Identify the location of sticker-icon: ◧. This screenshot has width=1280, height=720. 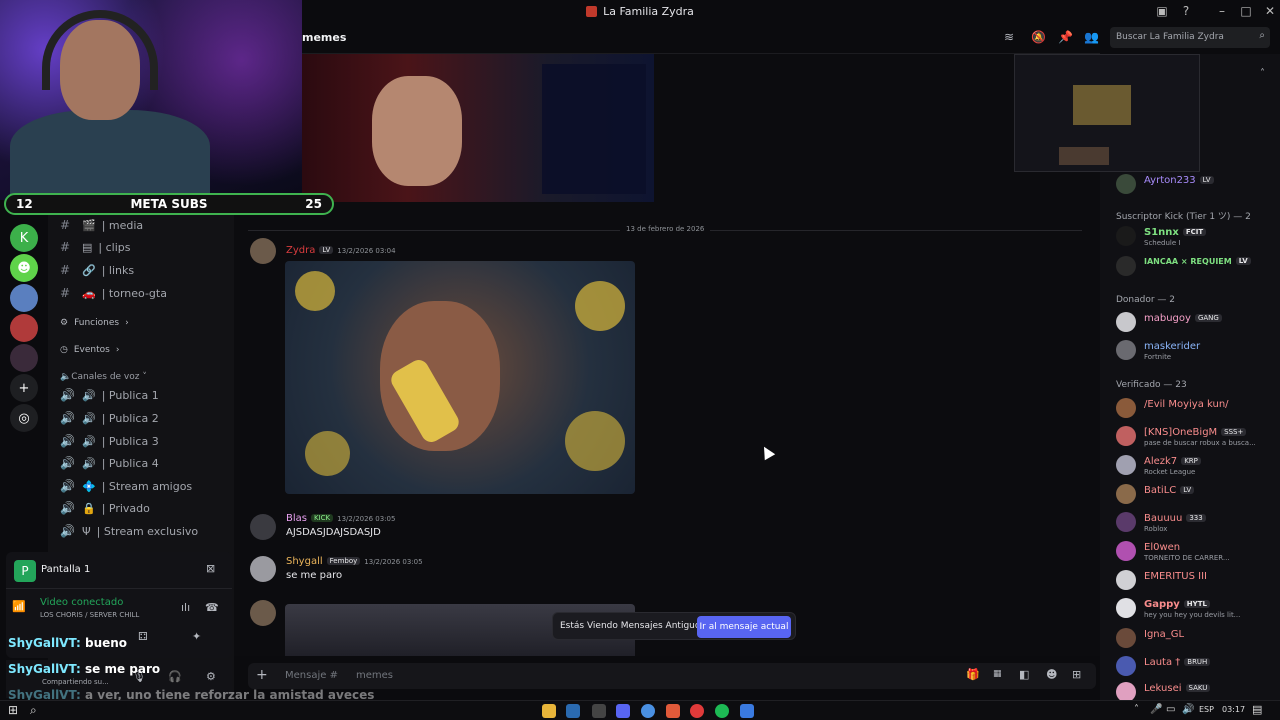
(1024, 674).